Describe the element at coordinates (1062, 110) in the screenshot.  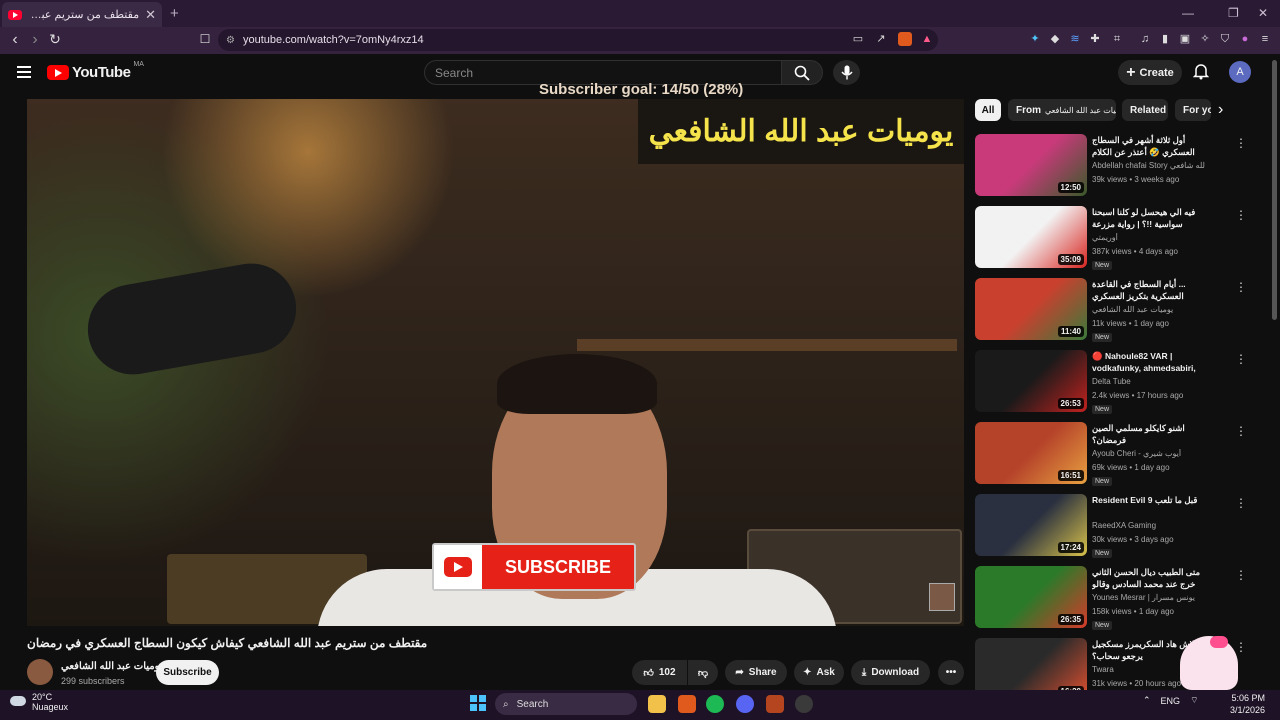
I see `chip-from-channel: From يوميات عبد الله الشافعي` at that location.